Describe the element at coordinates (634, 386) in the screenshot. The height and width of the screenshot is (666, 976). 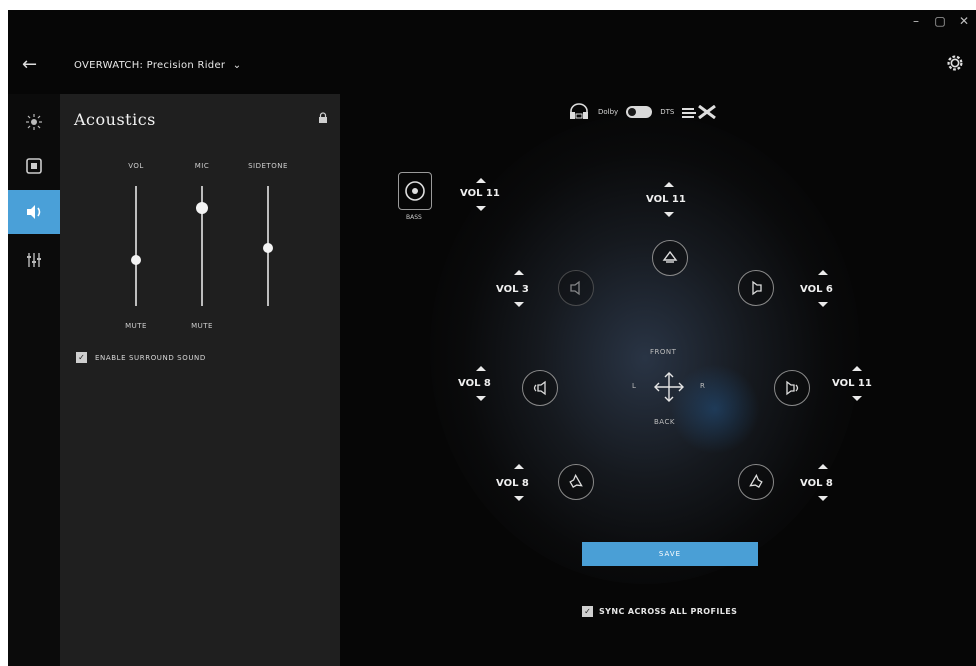
I see `left-label: L` at that location.